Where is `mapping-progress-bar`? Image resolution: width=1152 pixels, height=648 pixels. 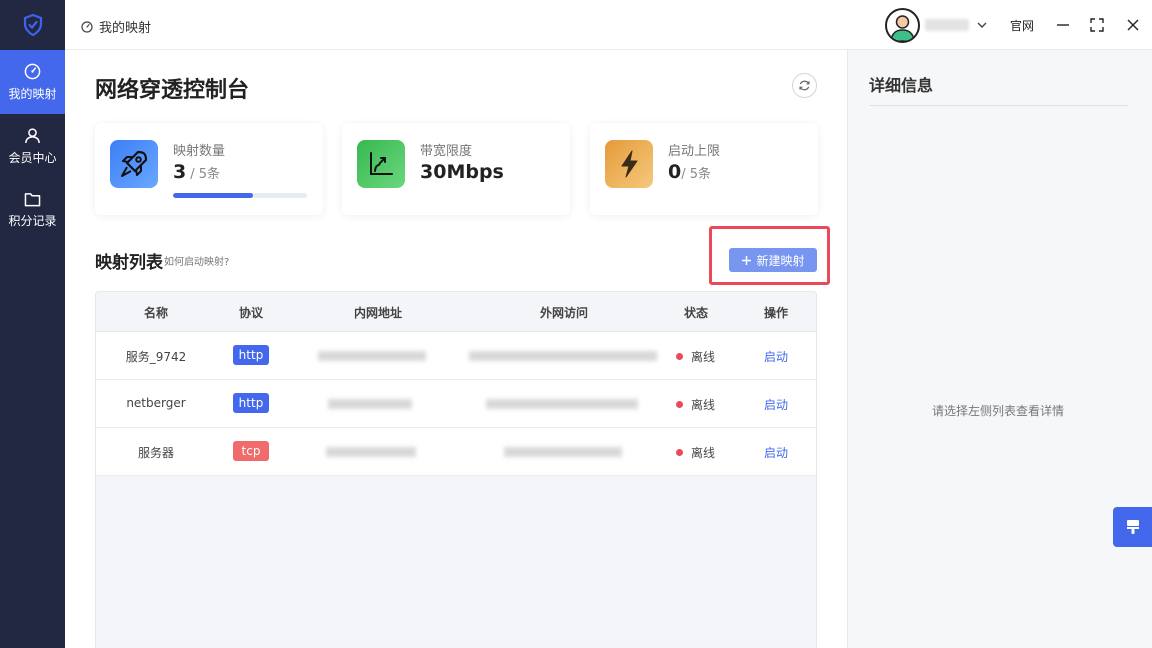 mapping-progress-bar is located at coordinates (240, 195).